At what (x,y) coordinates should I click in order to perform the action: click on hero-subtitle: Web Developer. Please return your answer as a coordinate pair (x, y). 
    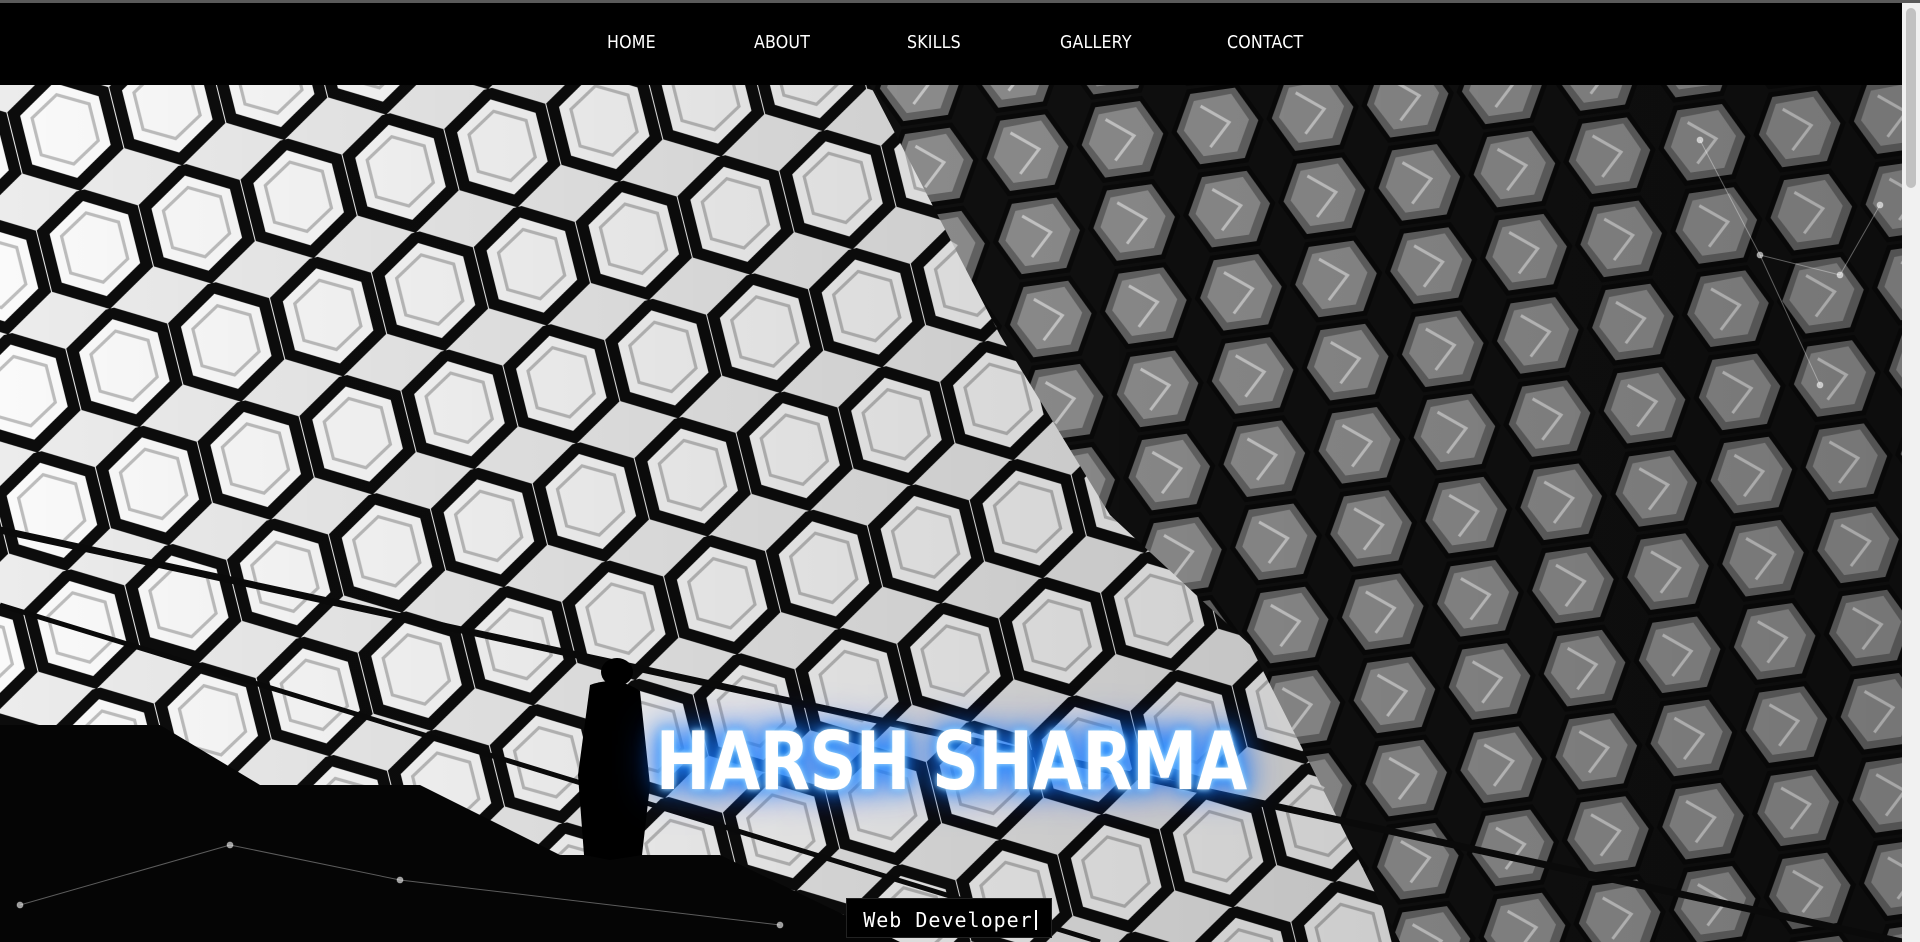
    Looking at the image, I should click on (948, 920).